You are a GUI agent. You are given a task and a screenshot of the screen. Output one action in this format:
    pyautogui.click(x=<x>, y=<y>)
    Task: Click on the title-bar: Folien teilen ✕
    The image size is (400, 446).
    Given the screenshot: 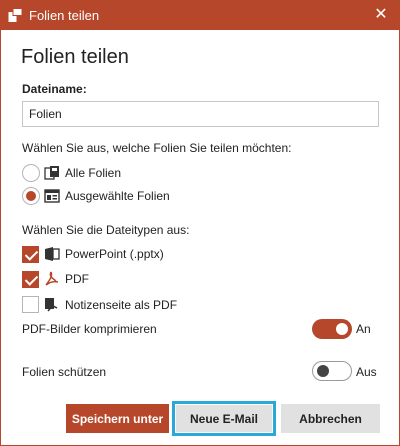 What is the action you would take?
    pyautogui.click(x=200, y=15)
    